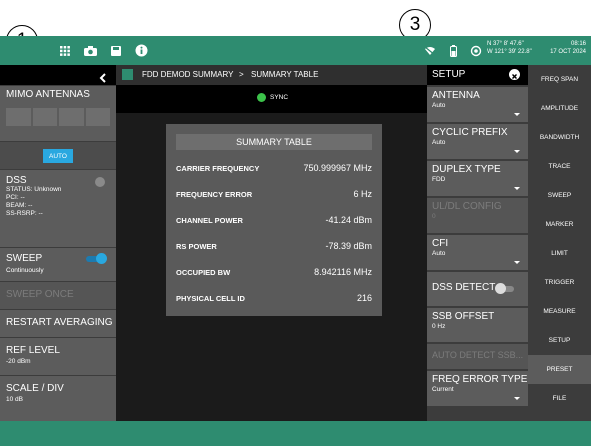 This screenshot has width=591, height=446. Describe the element at coordinates (337, 168) in the screenshot. I see `row-value: 750.999967 MHz` at that location.